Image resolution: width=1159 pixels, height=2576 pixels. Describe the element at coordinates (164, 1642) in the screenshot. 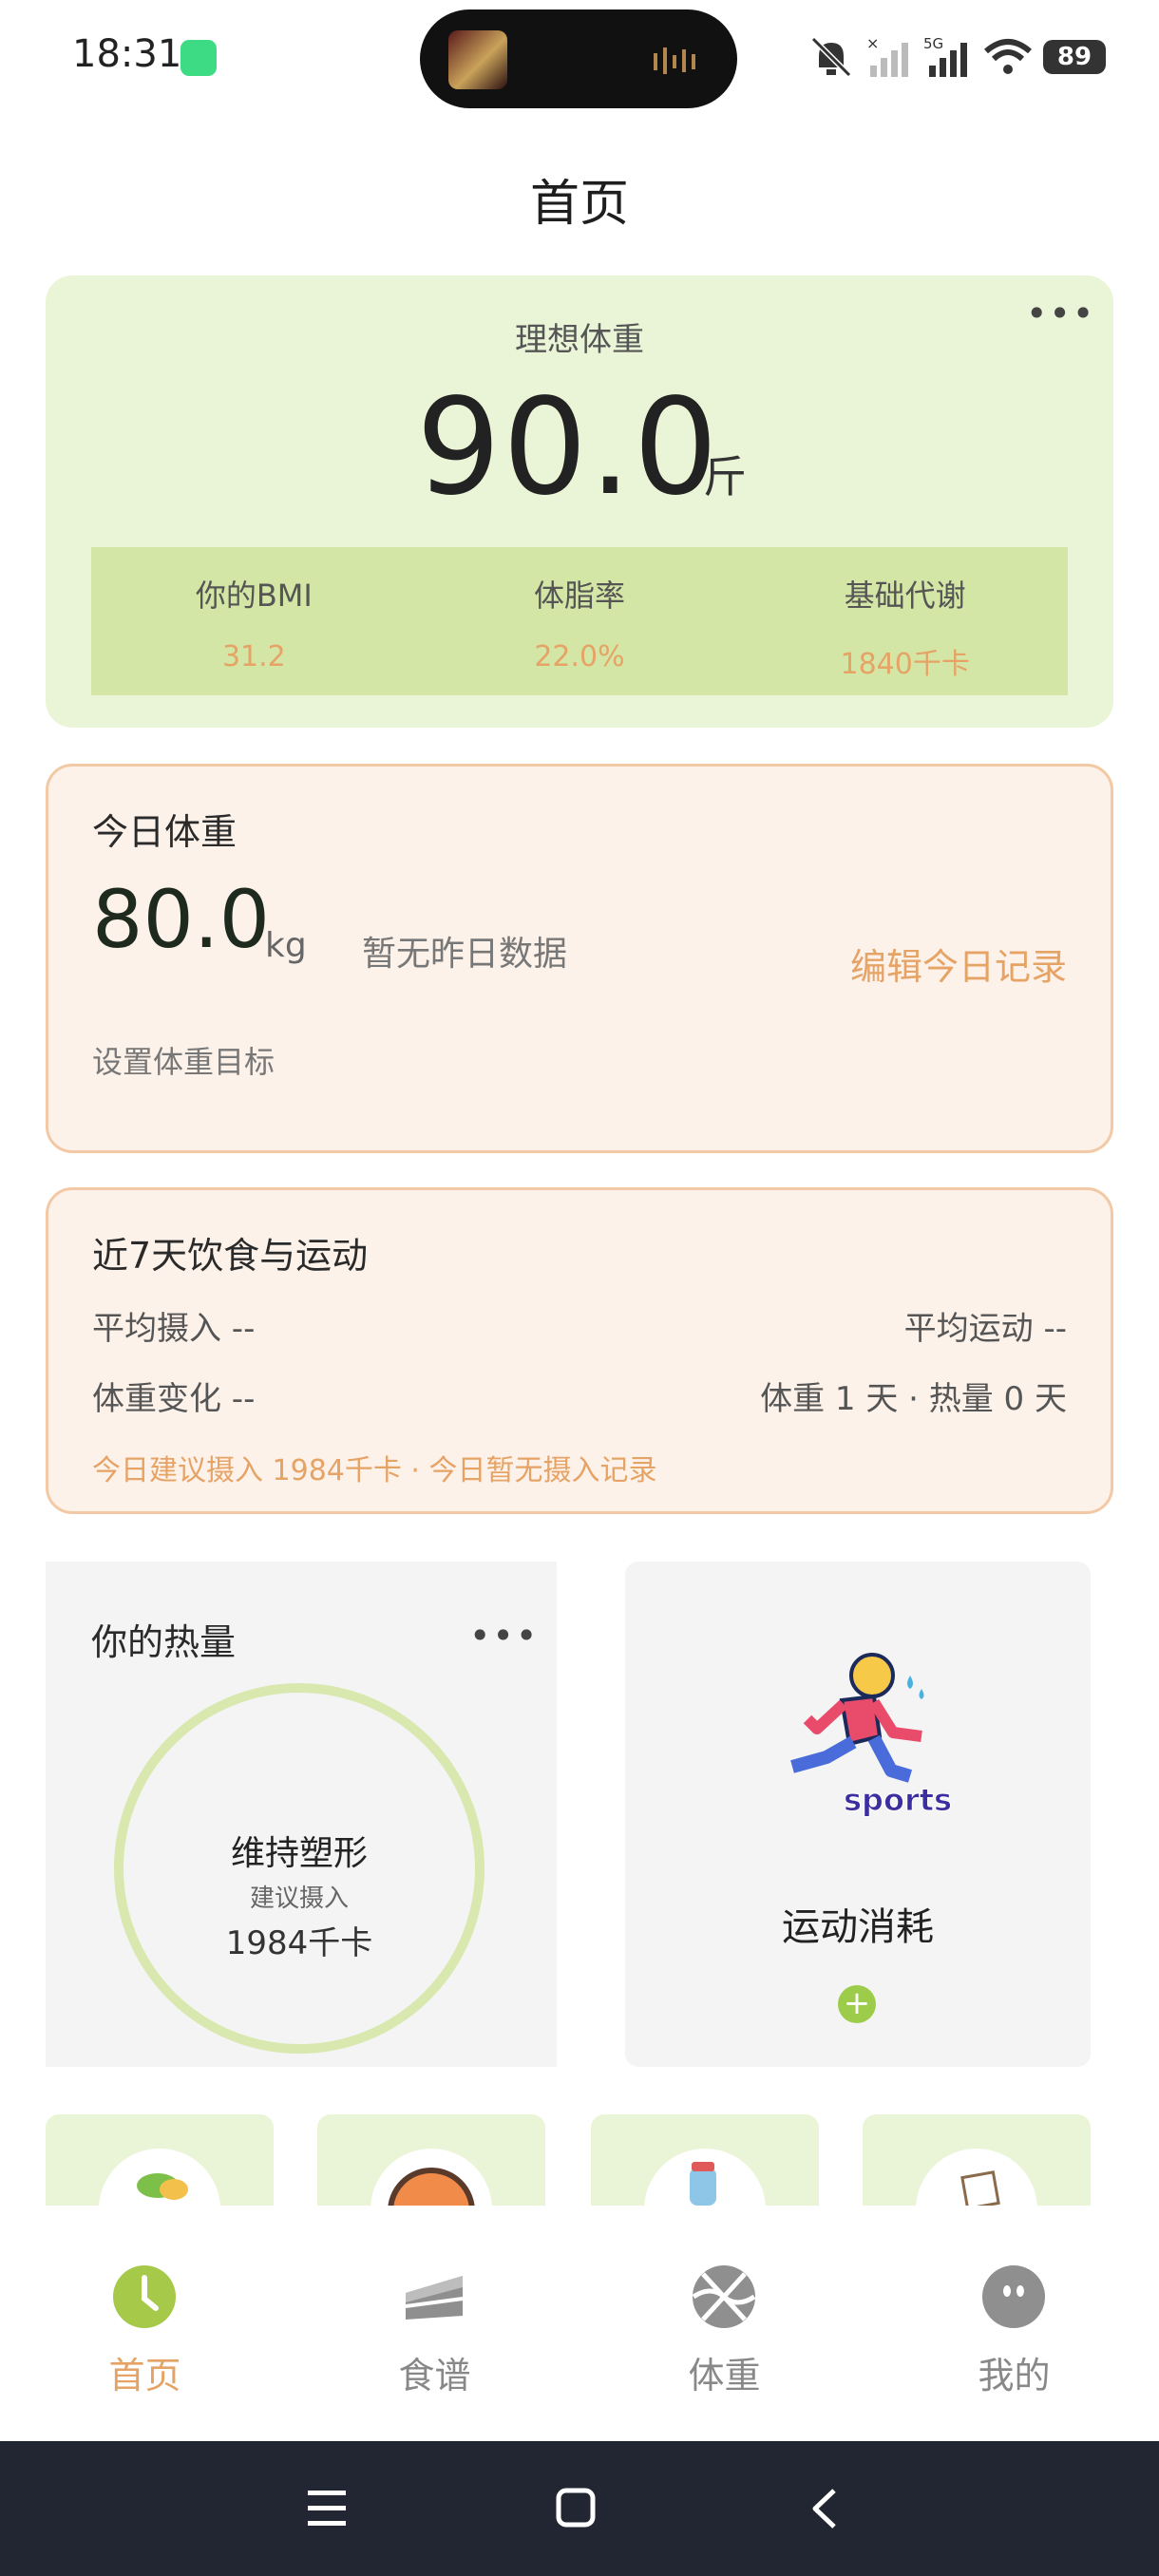

I see `calorie-title: 你的热量` at that location.